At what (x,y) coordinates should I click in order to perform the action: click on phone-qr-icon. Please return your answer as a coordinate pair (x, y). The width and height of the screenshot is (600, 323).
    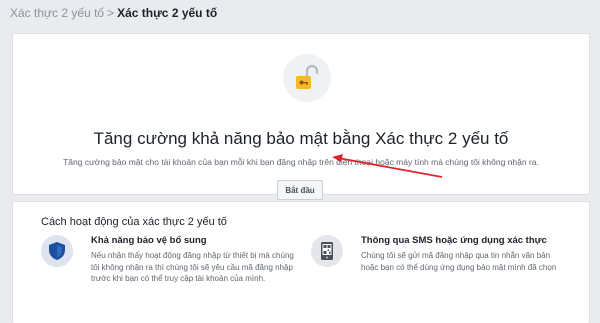
    Looking at the image, I should click on (327, 251).